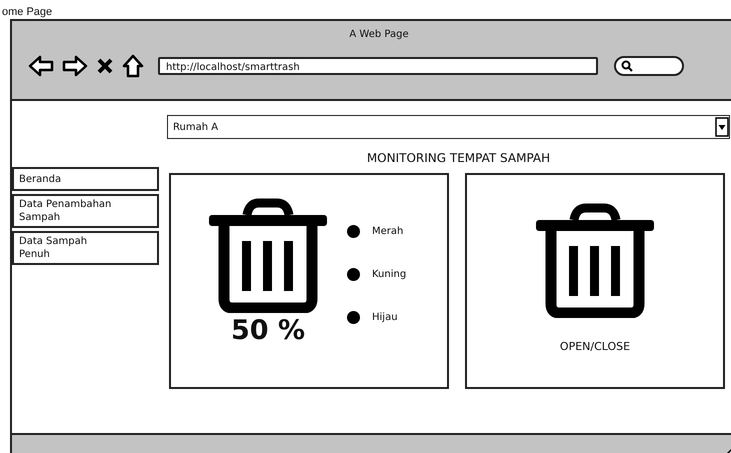  Describe the element at coordinates (448, 127) in the screenshot. I see `location-dropdown: Rumah A` at that location.